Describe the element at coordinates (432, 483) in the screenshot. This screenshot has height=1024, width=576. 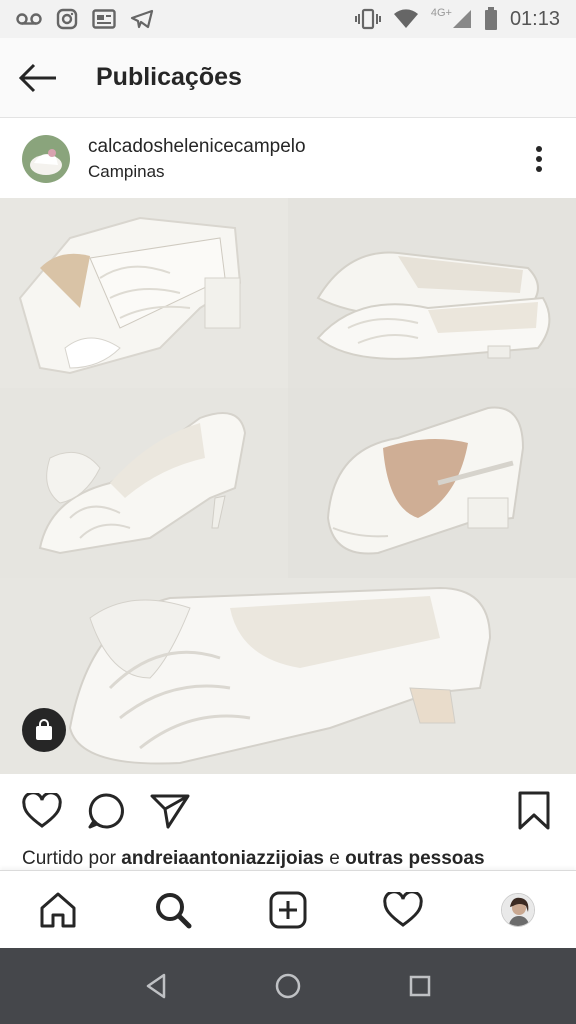
I see `photo-ankle-strap` at that location.